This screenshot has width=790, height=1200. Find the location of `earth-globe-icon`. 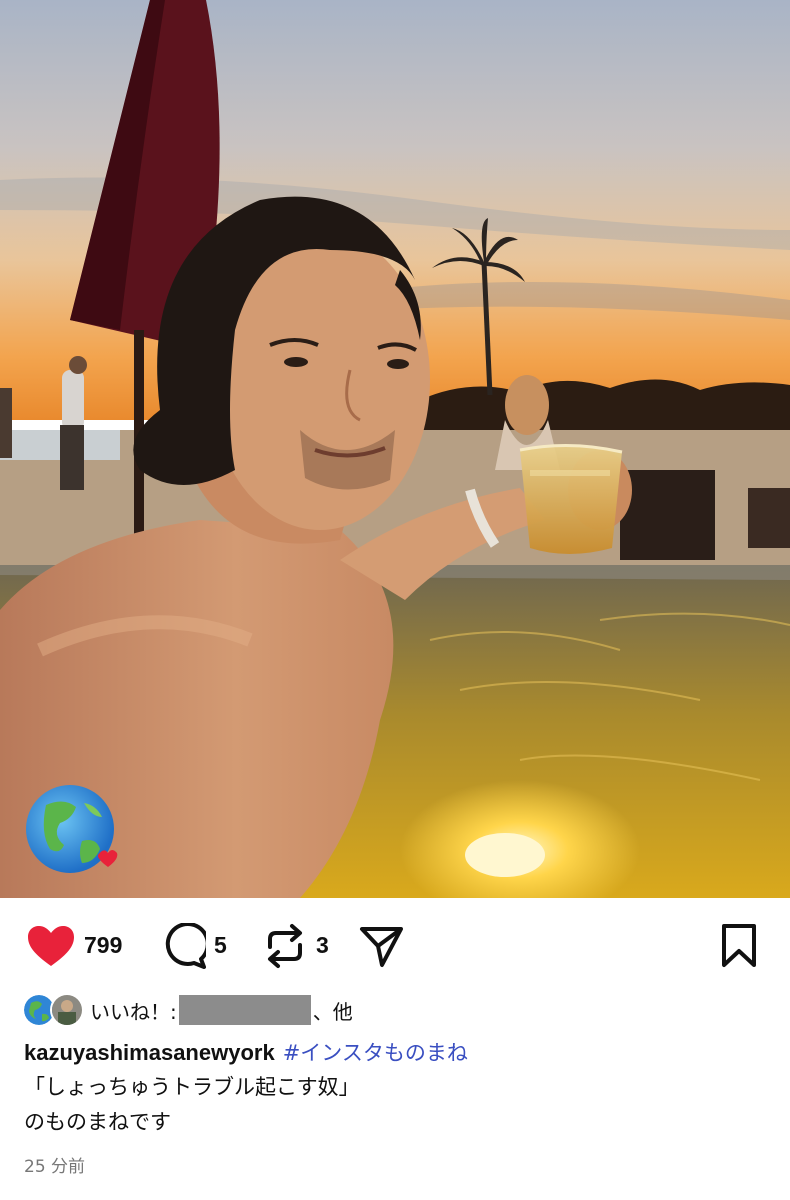

earth-globe-icon is located at coordinates (72, 831).